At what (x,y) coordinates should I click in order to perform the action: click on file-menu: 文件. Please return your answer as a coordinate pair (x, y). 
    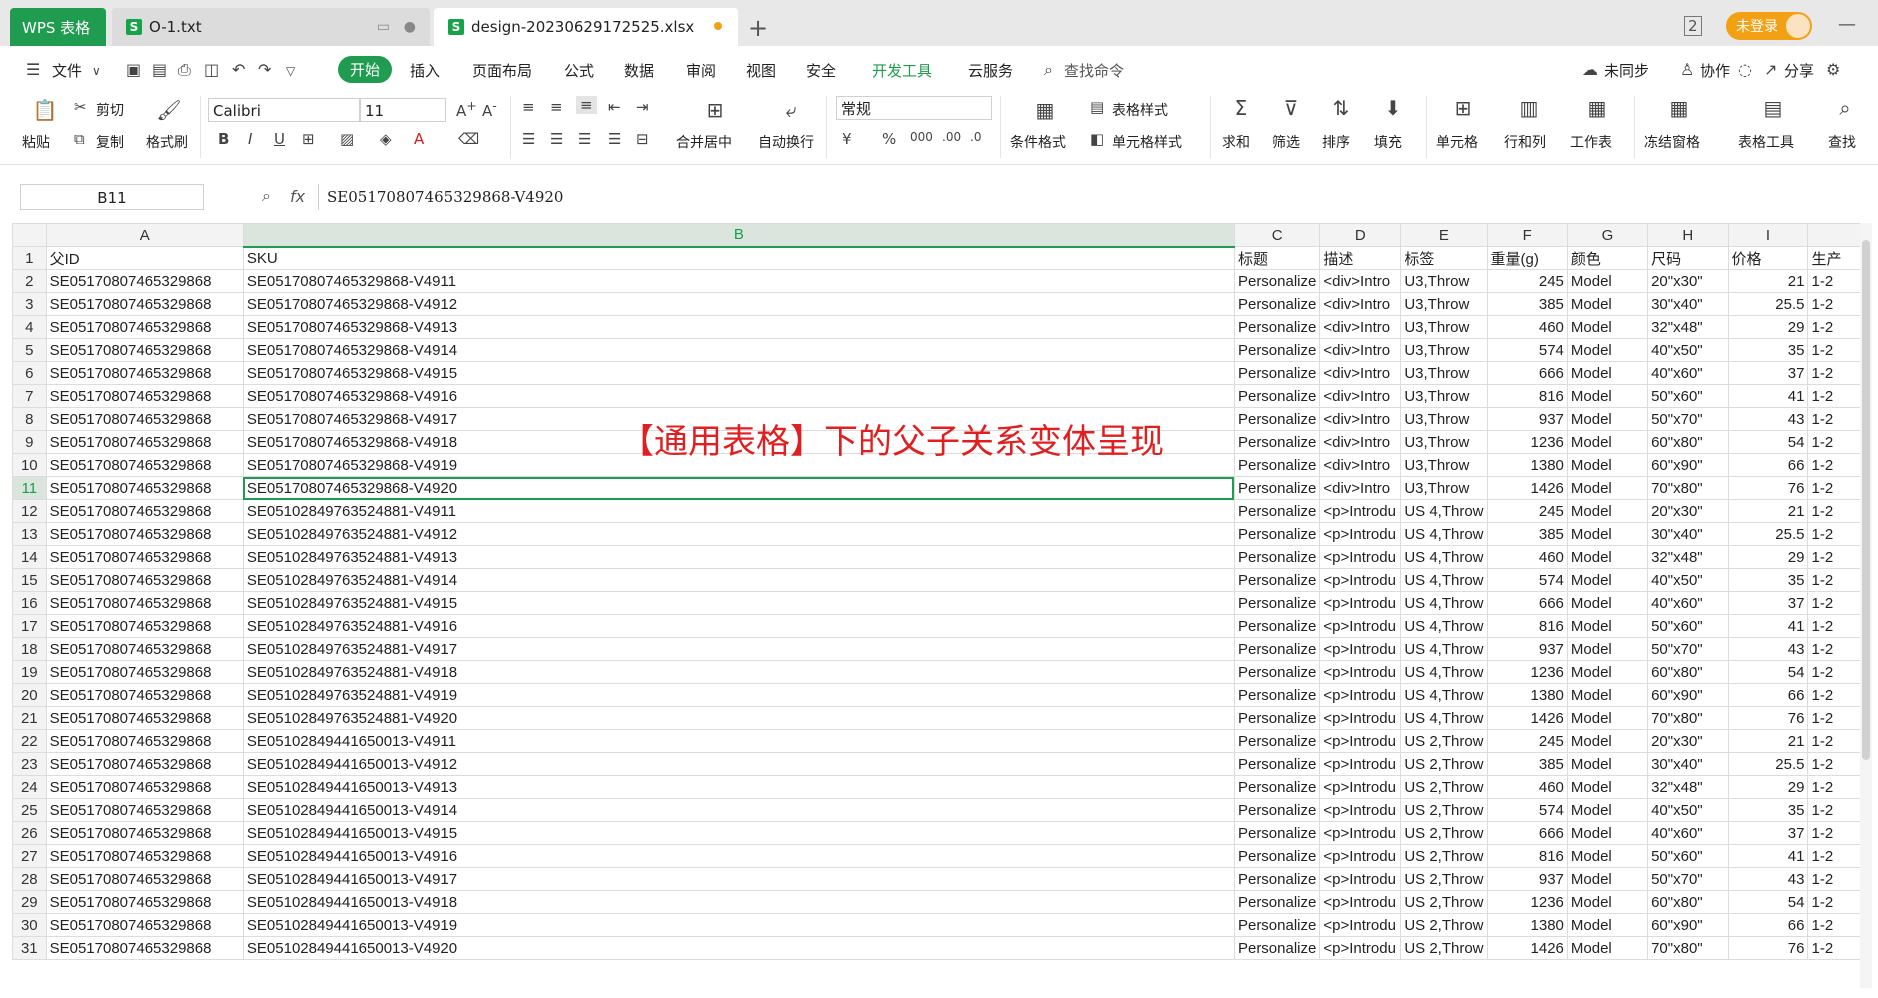
    Looking at the image, I should click on (67, 70).